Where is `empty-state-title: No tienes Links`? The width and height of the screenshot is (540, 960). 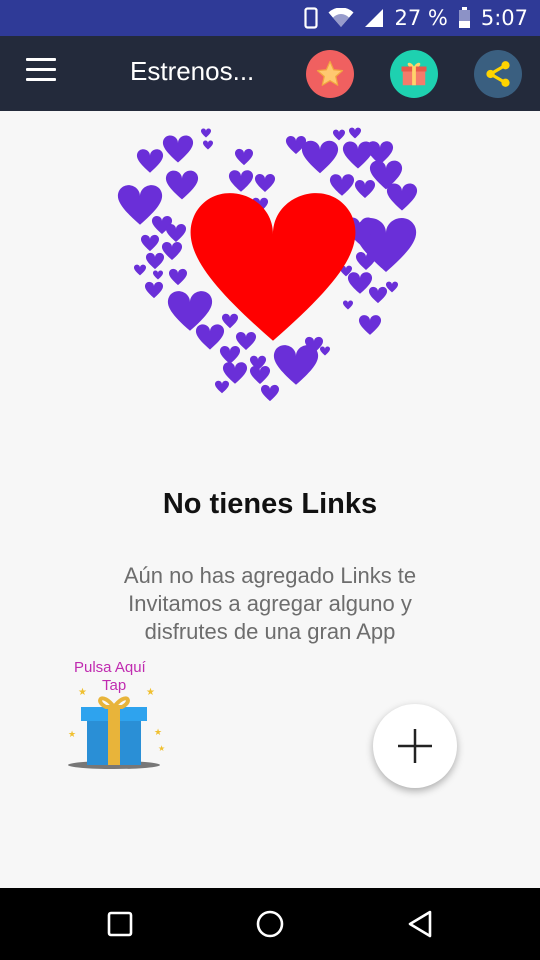
empty-state-title: No tienes Links is located at coordinates (270, 504).